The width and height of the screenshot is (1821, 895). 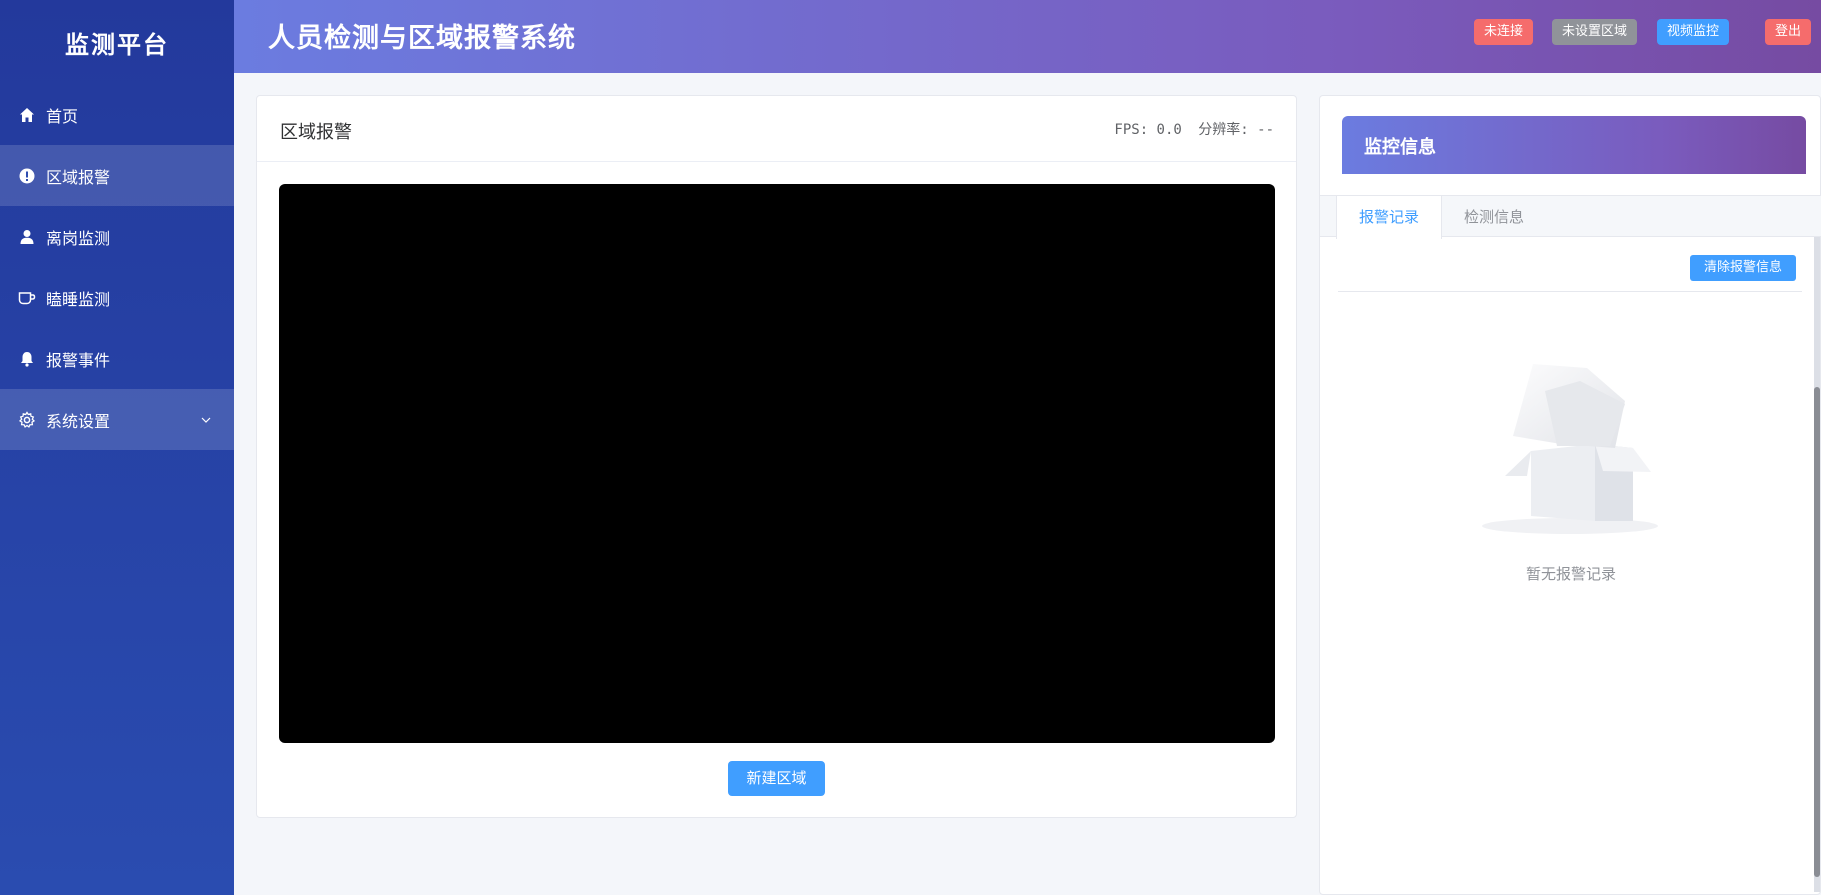 What do you see at coordinates (117, 44) in the screenshot?
I see `brand-title: 监测平台` at bounding box center [117, 44].